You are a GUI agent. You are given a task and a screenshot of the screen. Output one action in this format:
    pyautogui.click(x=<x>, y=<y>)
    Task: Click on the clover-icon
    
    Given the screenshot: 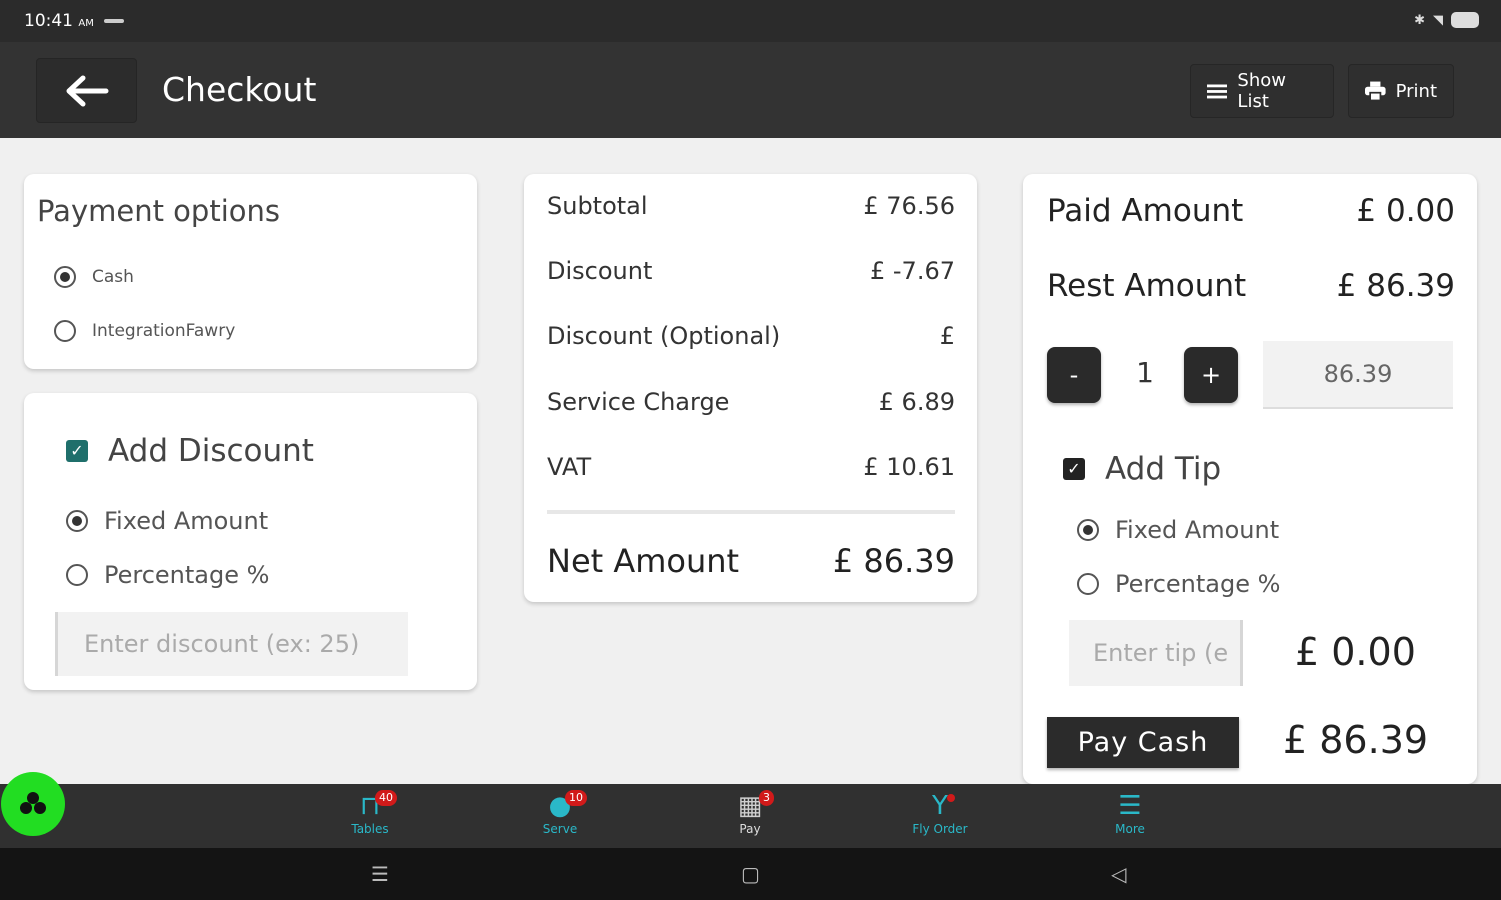 What is the action you would take?
    pyautogui.click(x=33, y=803)
    